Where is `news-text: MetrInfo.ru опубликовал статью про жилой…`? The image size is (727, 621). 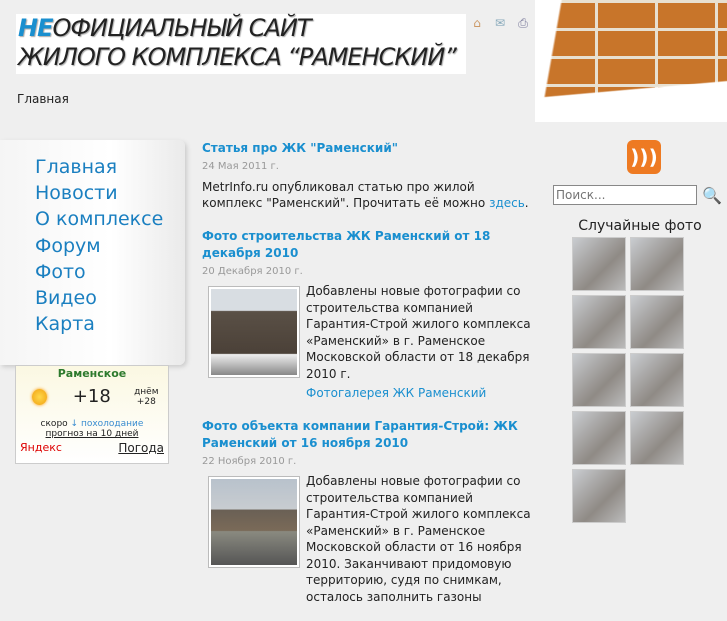
news-text: MetrInfo.ru опубликовал статью про жилой… is located at coordinates (346, 195).